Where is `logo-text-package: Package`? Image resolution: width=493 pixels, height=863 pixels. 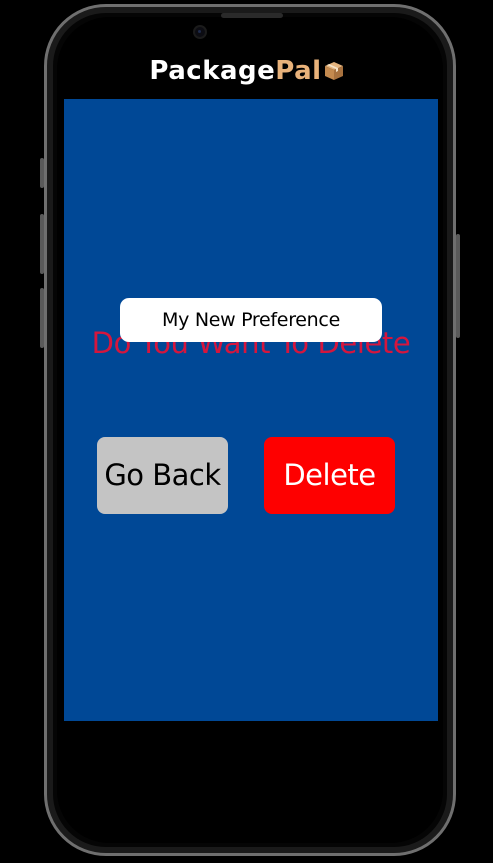
logo-text-package: Package is located at coordinates (212, 71).